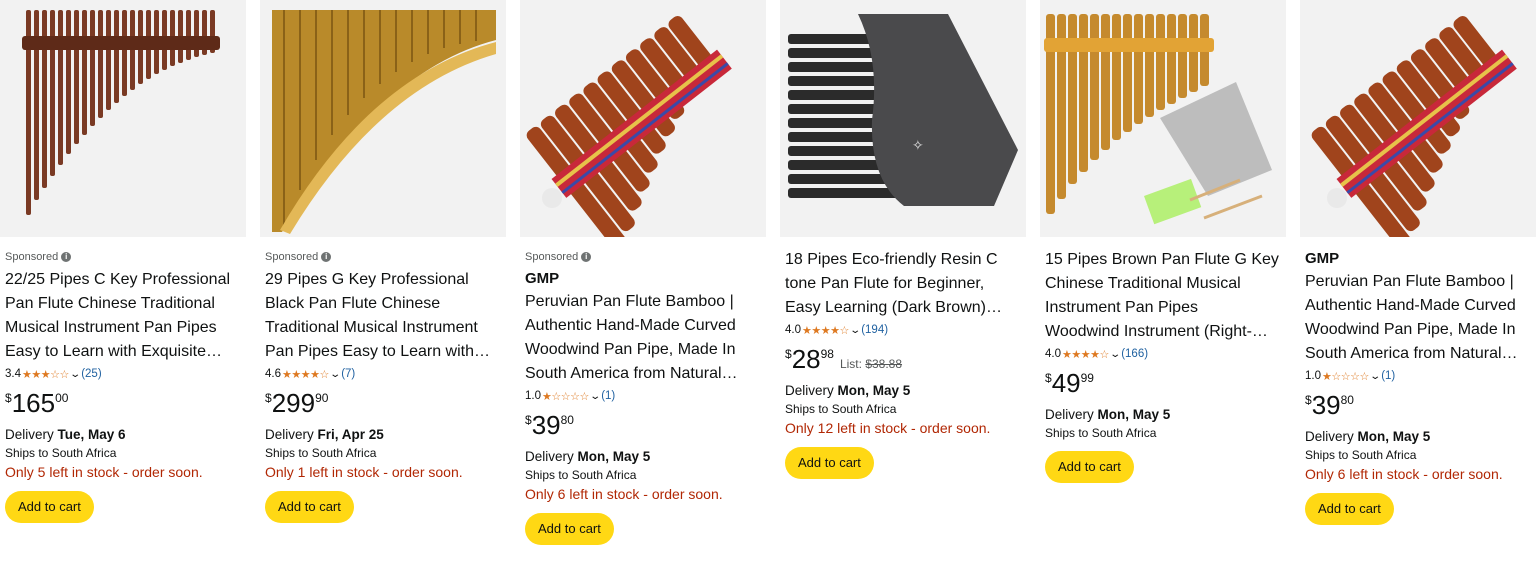 The image size is (1536, 566). What do you see at coordinates (13, 374) in the screenshot?
I see `rating-value: 3.4` at bounding box center [13, 374].